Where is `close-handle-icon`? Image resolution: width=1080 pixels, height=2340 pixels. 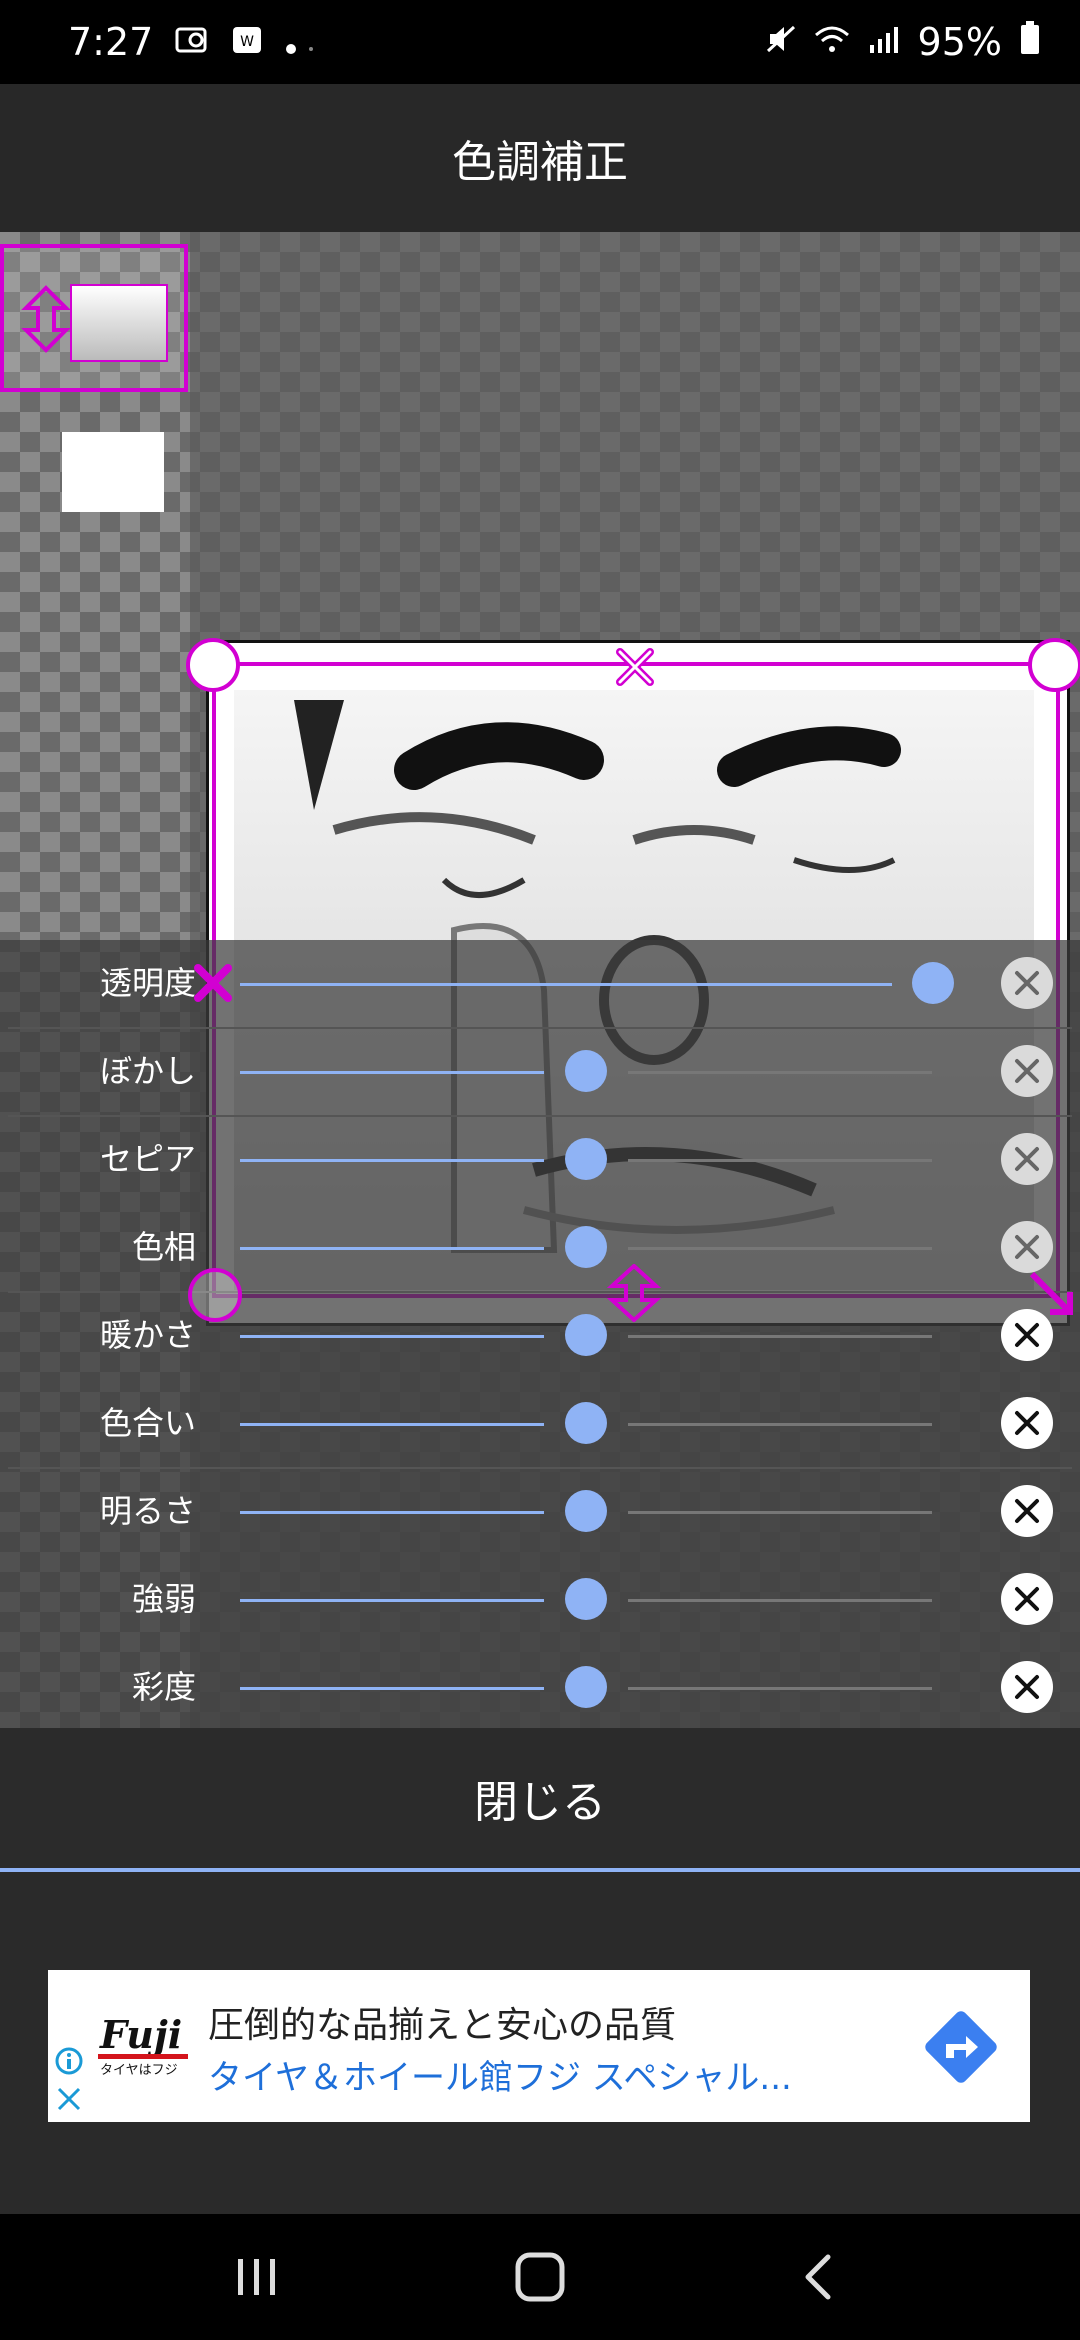 close-handle-icon is located at coordinates (213, 983).